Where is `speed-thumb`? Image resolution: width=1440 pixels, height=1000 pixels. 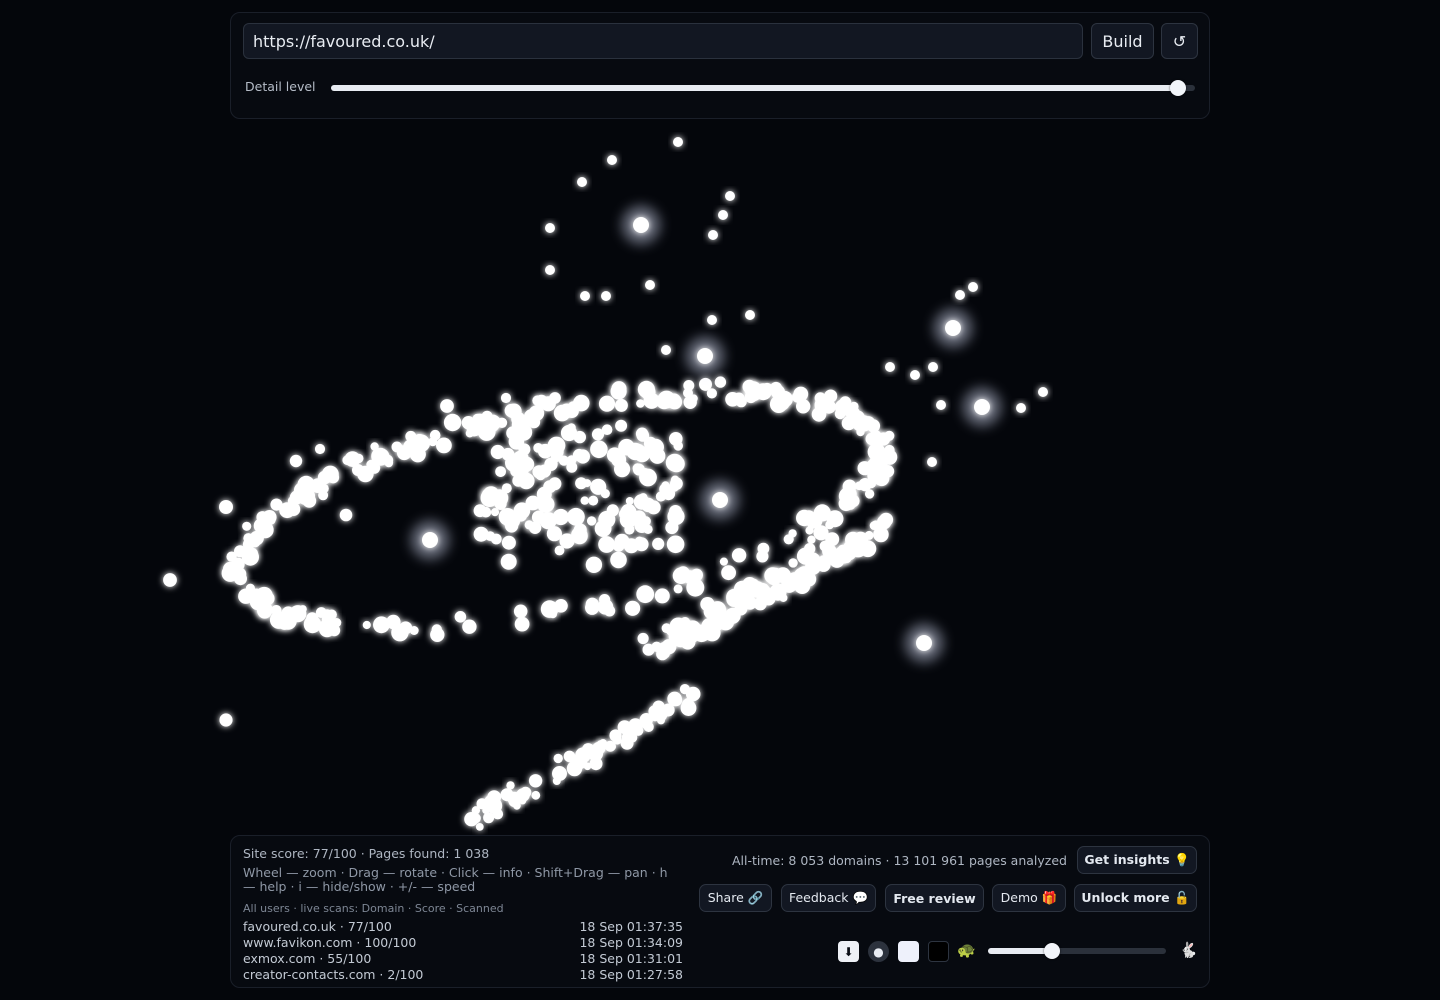
speed-thumb is located at coordinates (1052, 951).